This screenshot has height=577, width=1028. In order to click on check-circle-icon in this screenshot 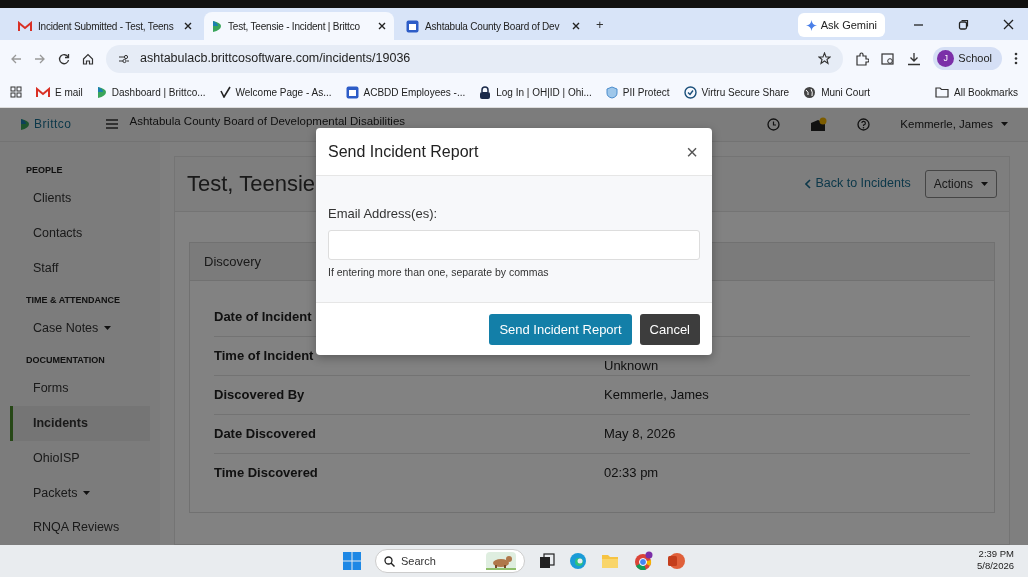, I will do `click(690, 92)`.